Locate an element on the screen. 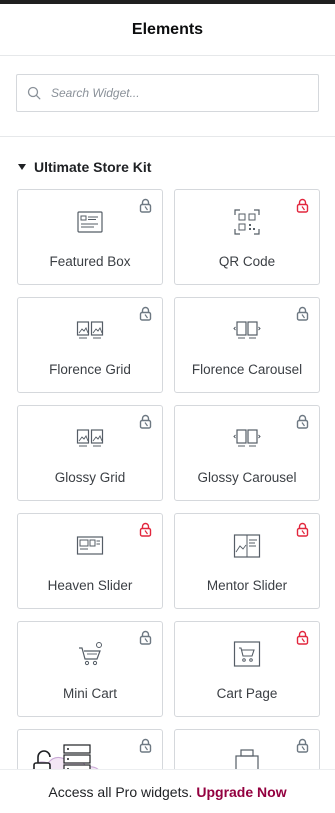 This screenshot has height=813, width=335. search-input is located at coordinates (179, 93).